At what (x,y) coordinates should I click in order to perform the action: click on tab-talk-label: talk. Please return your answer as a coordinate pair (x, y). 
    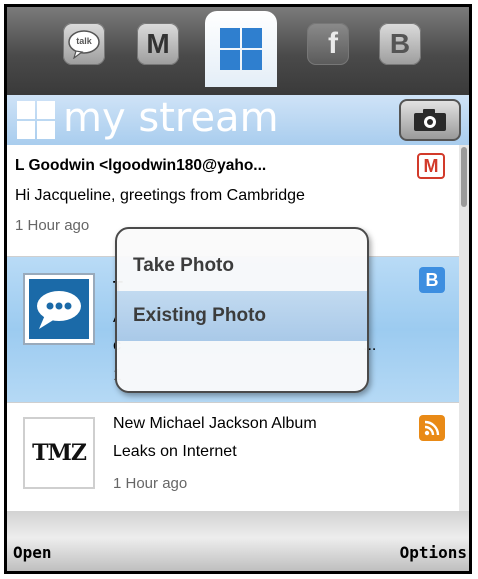
    Looking at the image, I should click on (84, 41).